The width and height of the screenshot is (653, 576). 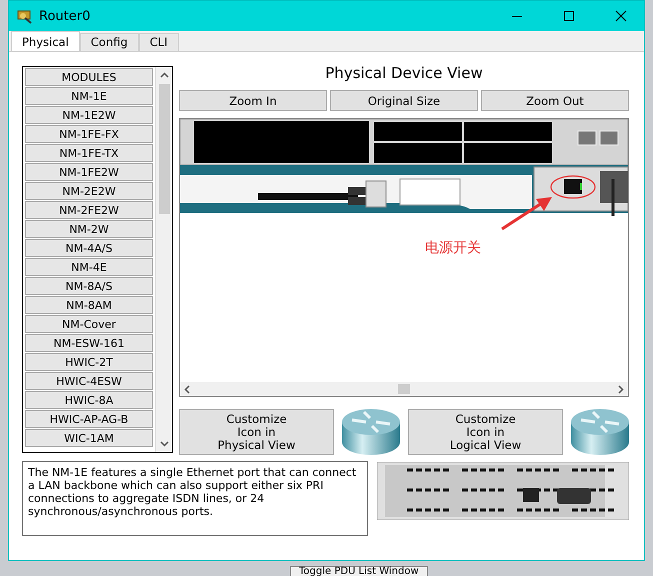 I want to click on module-item: NM-1E2W, so click(x=89, y=115).